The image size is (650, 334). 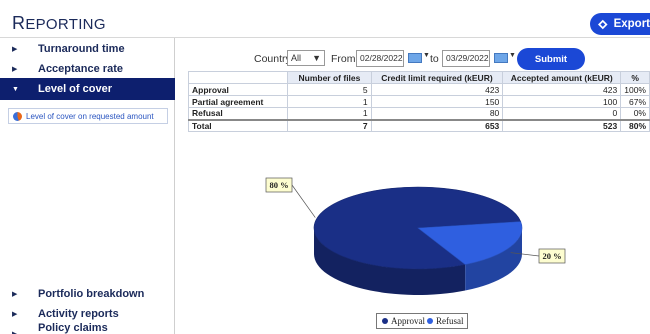 I want to click on legend-entry: Approval, so click(x=408, y=321).